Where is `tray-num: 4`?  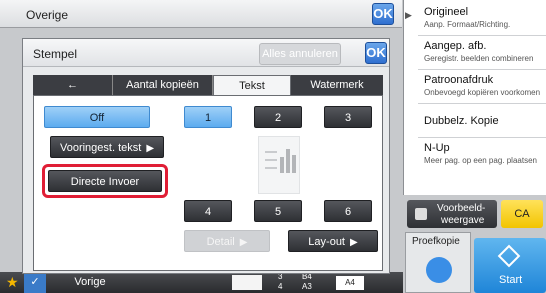 tray-num: 4 is located at coordinates (280, 286).